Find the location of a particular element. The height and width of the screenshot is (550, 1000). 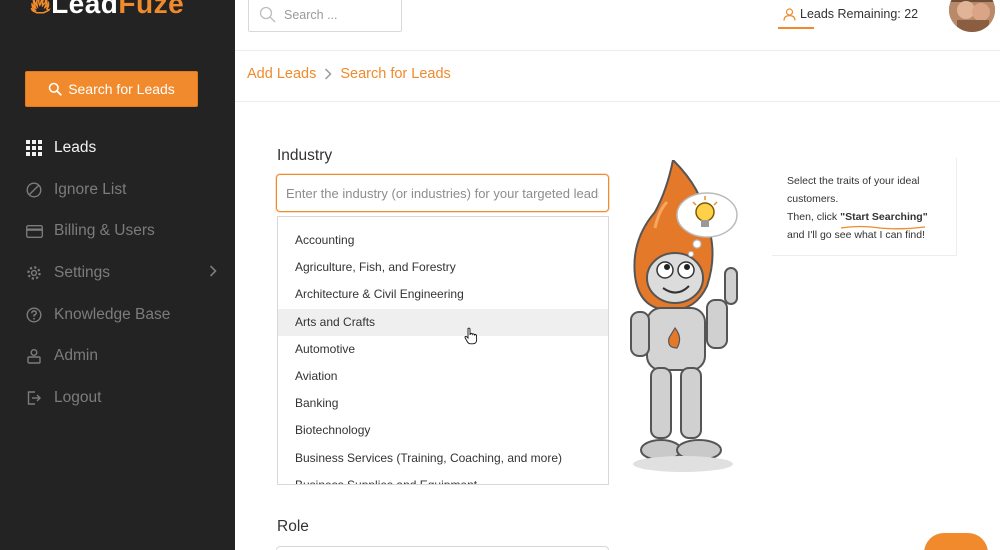

breadcrumb: Add Leads Search for Leads is located at coordinates (349, 74).